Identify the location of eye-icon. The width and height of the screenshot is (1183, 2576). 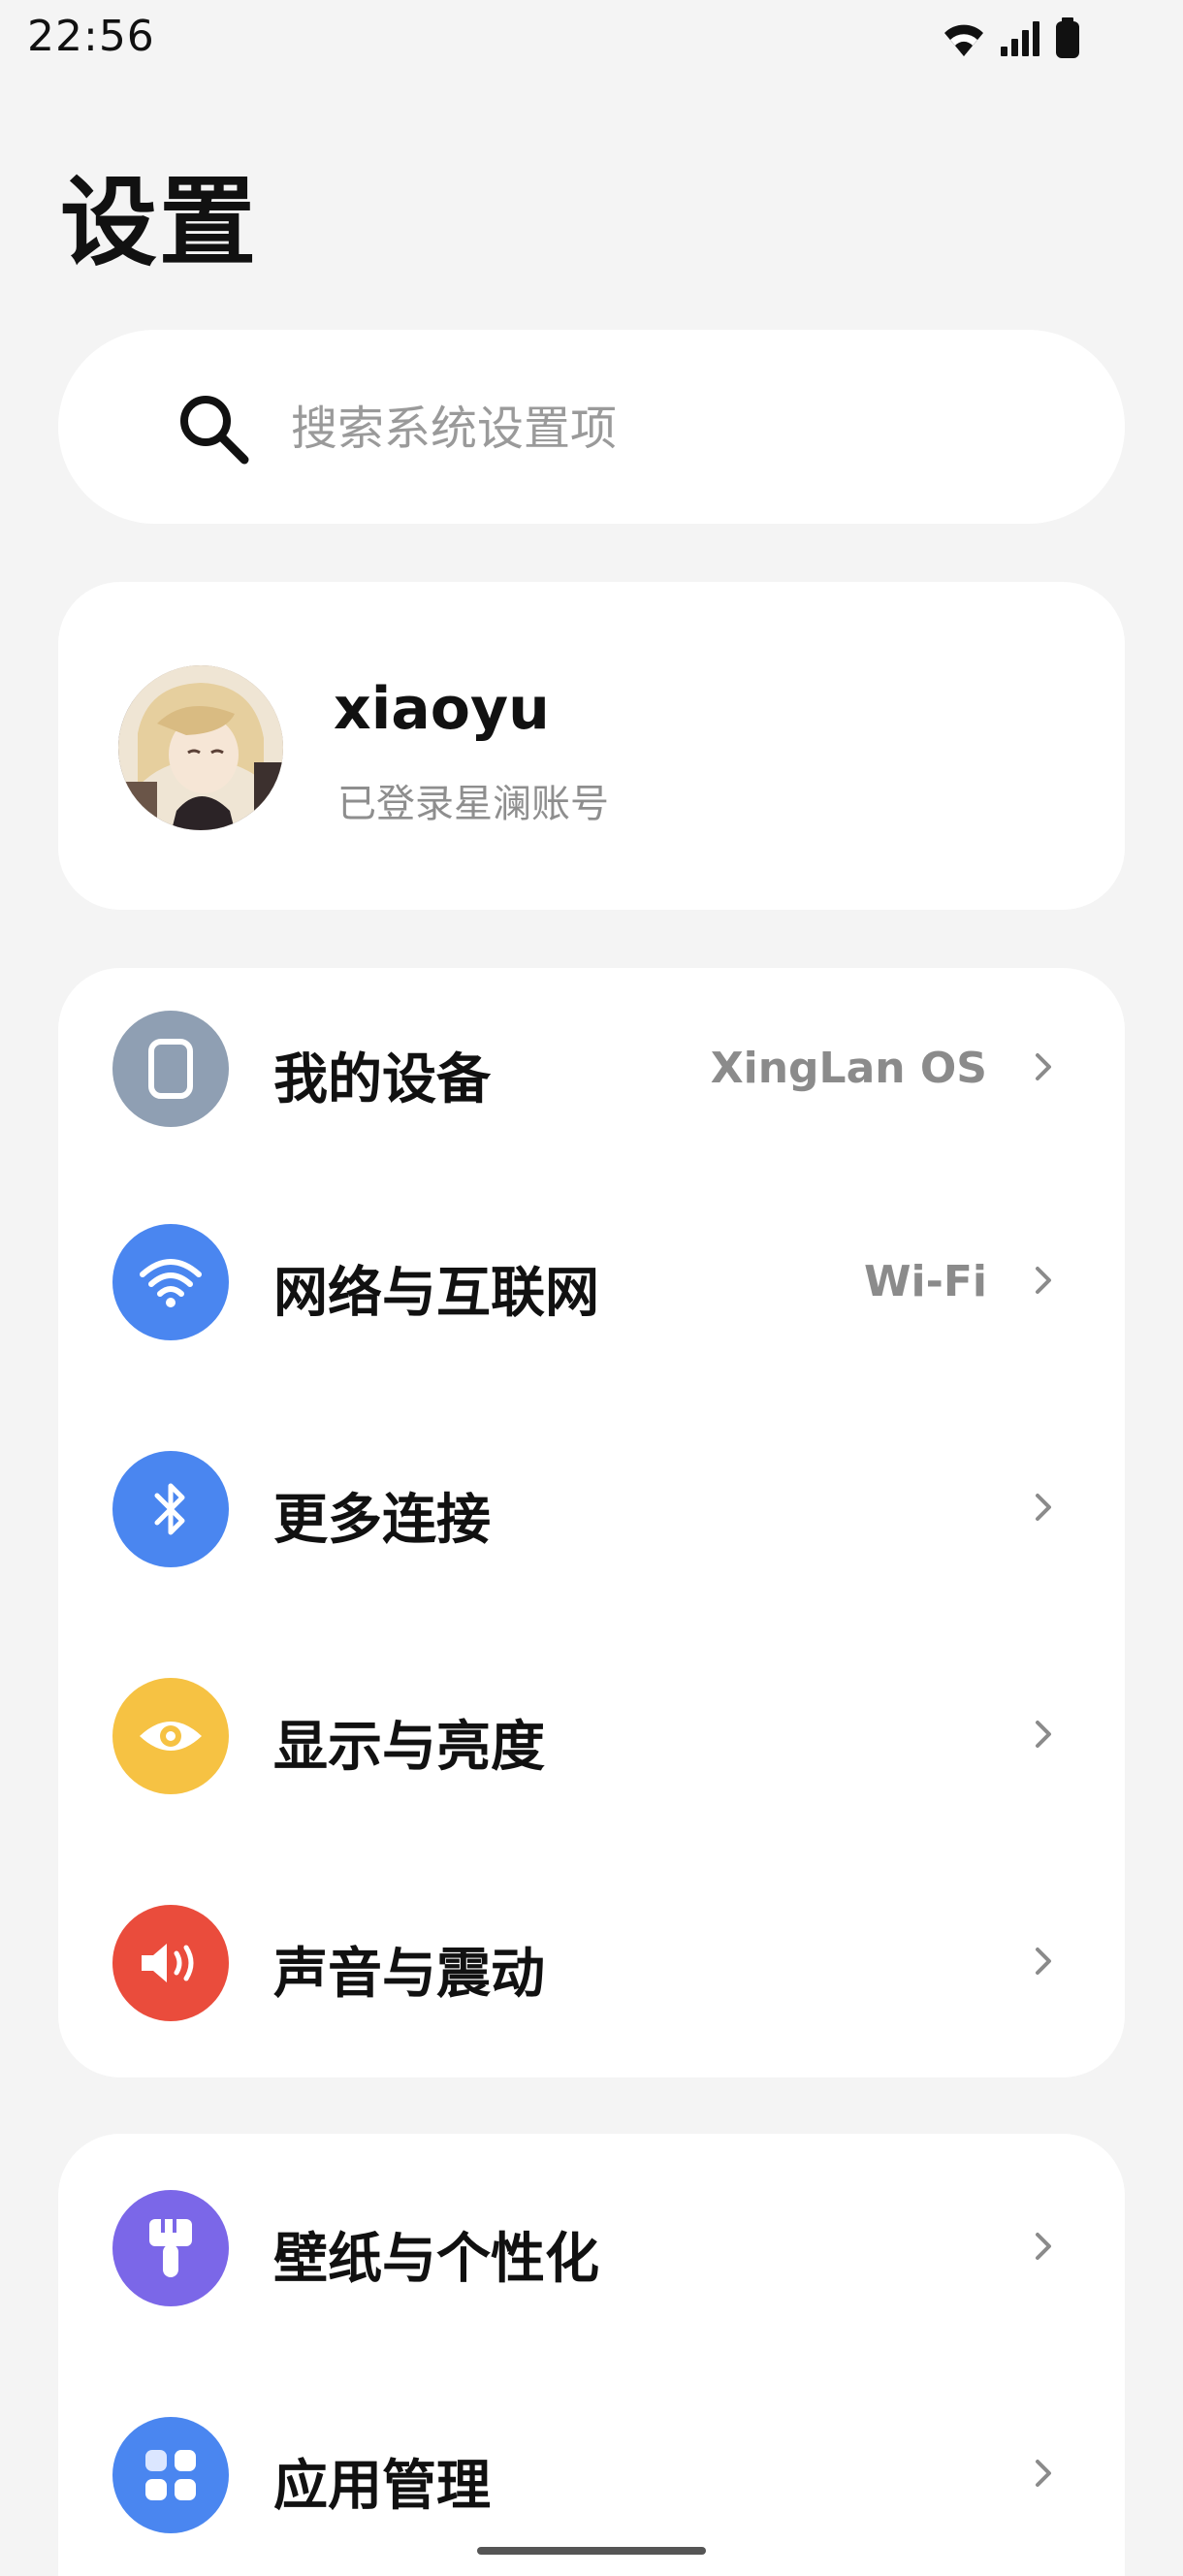
(170, 1736).